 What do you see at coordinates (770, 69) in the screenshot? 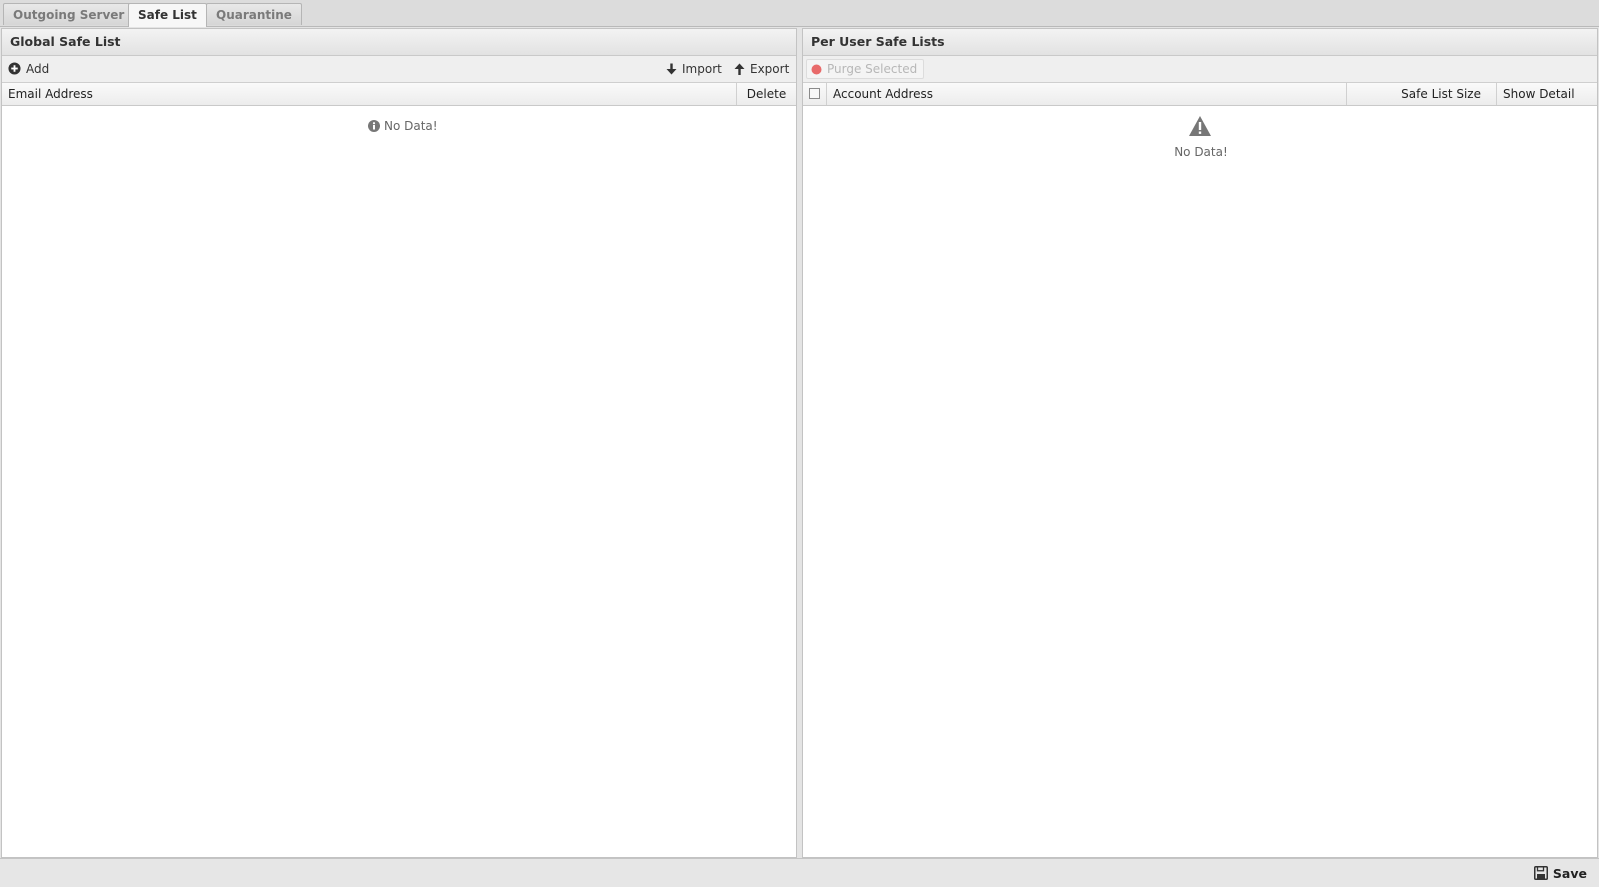
I see `export-label: Export` at bounding box center [770, 69].